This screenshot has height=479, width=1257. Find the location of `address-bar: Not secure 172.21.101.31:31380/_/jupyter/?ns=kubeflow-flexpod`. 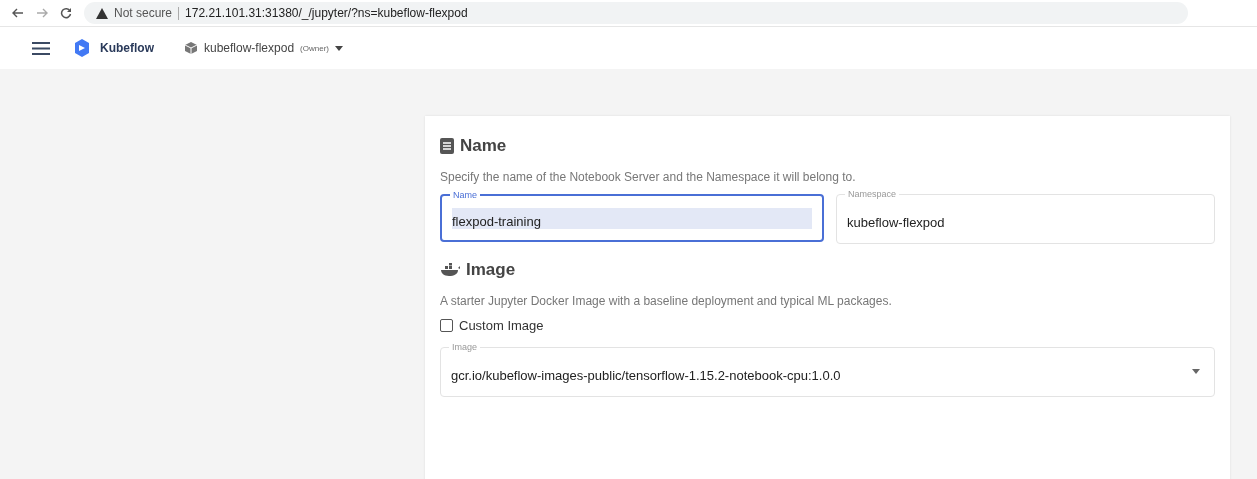

address-bar: Not secure 172.21.101.31:31380/_/jupyter/?ns=kubeflow-flexpod is located at coordinates (636, 13).